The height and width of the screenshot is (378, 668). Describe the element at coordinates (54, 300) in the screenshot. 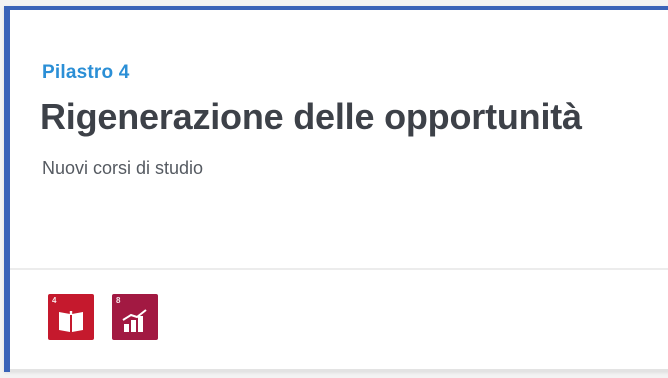

I see `sdg-number: 4` at that location.